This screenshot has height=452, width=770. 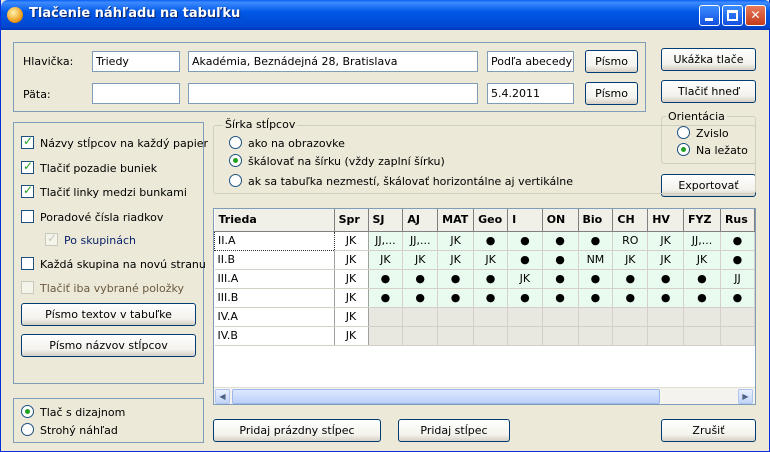 I want to click on add-empty-column-button: Pridaj prázdny stĺpec, so click(x=297, y=430).